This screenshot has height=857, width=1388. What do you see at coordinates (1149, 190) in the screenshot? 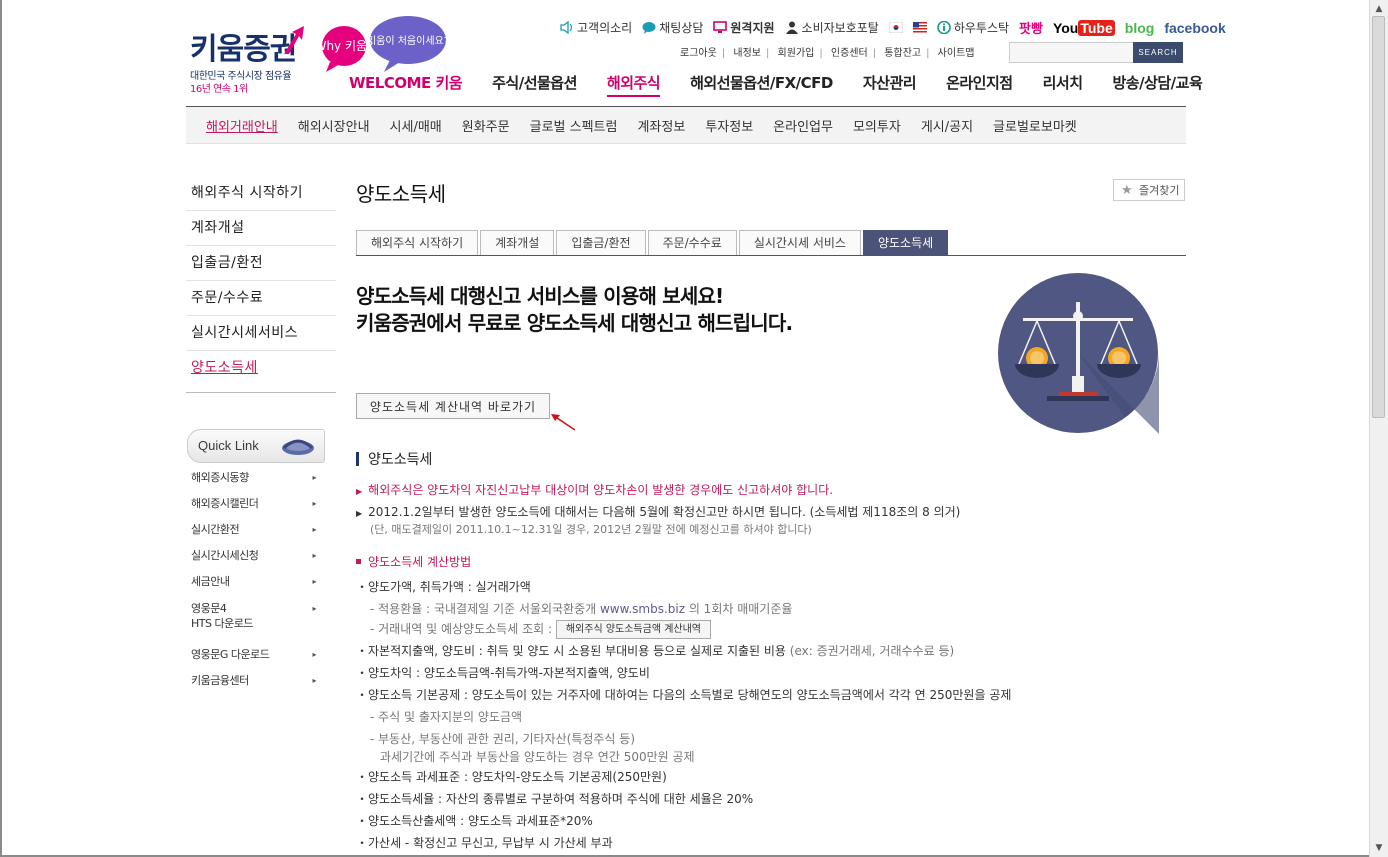
I see `favorite-button: ★ 즐겨찾기` at bounding box center [1149, 190].